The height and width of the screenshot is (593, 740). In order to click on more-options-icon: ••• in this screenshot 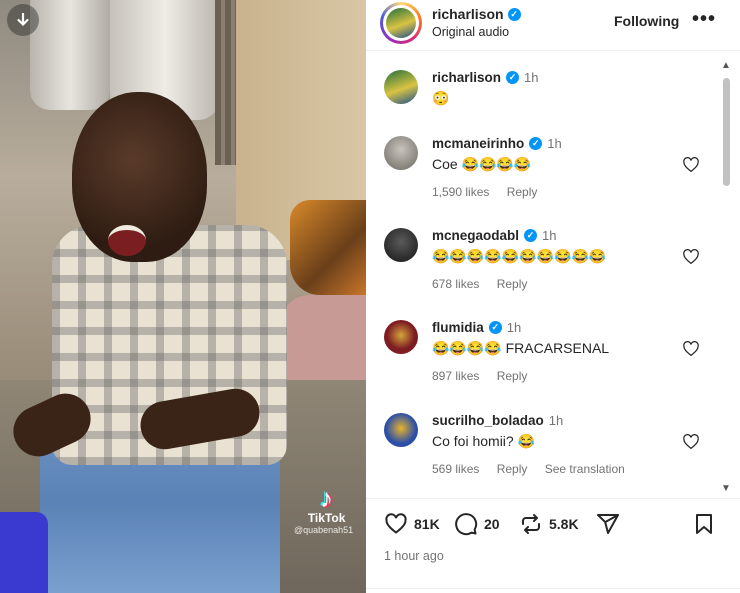, I will do `click(704, 19)`.